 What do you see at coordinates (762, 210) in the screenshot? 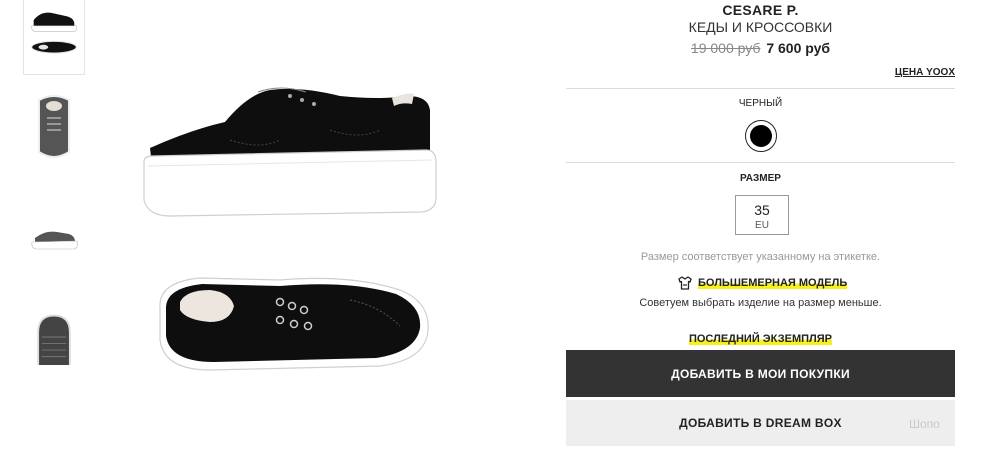
I see `size-value: 35` at bounding box center [762, 210].